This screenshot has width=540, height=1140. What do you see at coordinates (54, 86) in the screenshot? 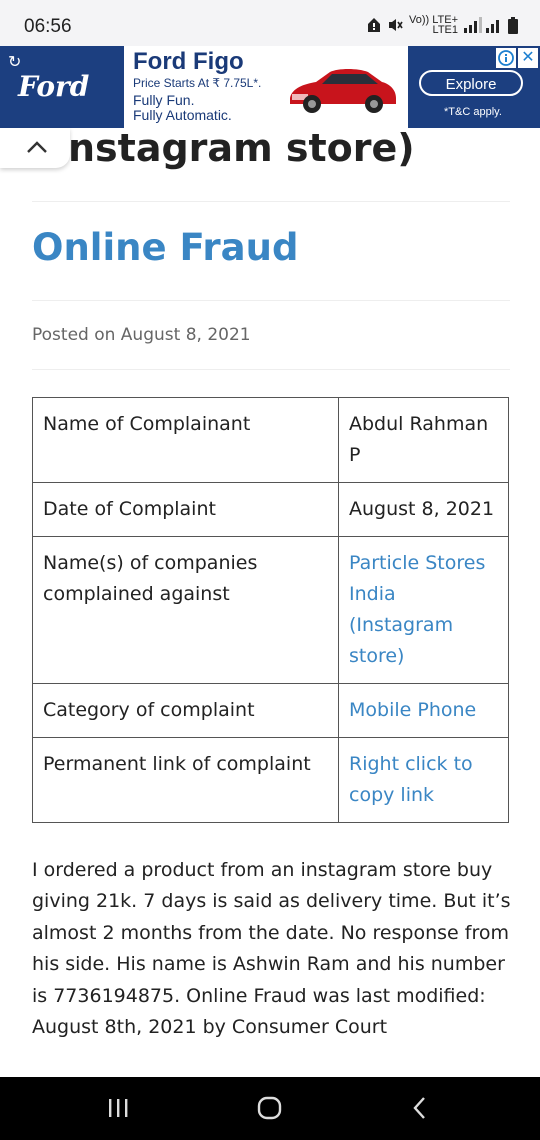
I see `ford-logo: Ford` at bounding box center [54, 86].